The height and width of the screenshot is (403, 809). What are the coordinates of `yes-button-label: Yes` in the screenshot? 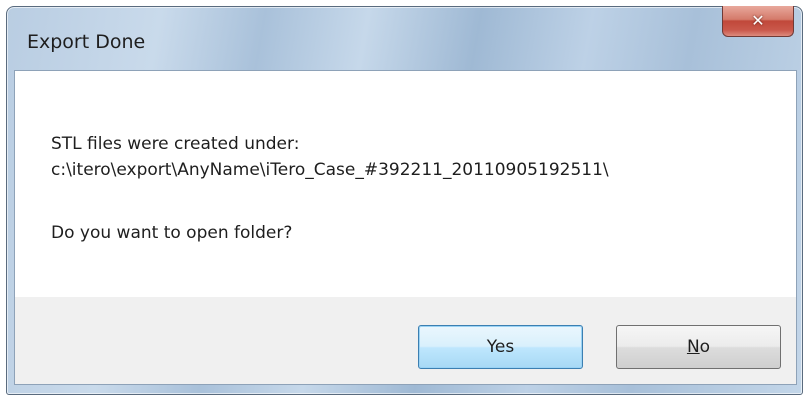 It's located at (500, 347).